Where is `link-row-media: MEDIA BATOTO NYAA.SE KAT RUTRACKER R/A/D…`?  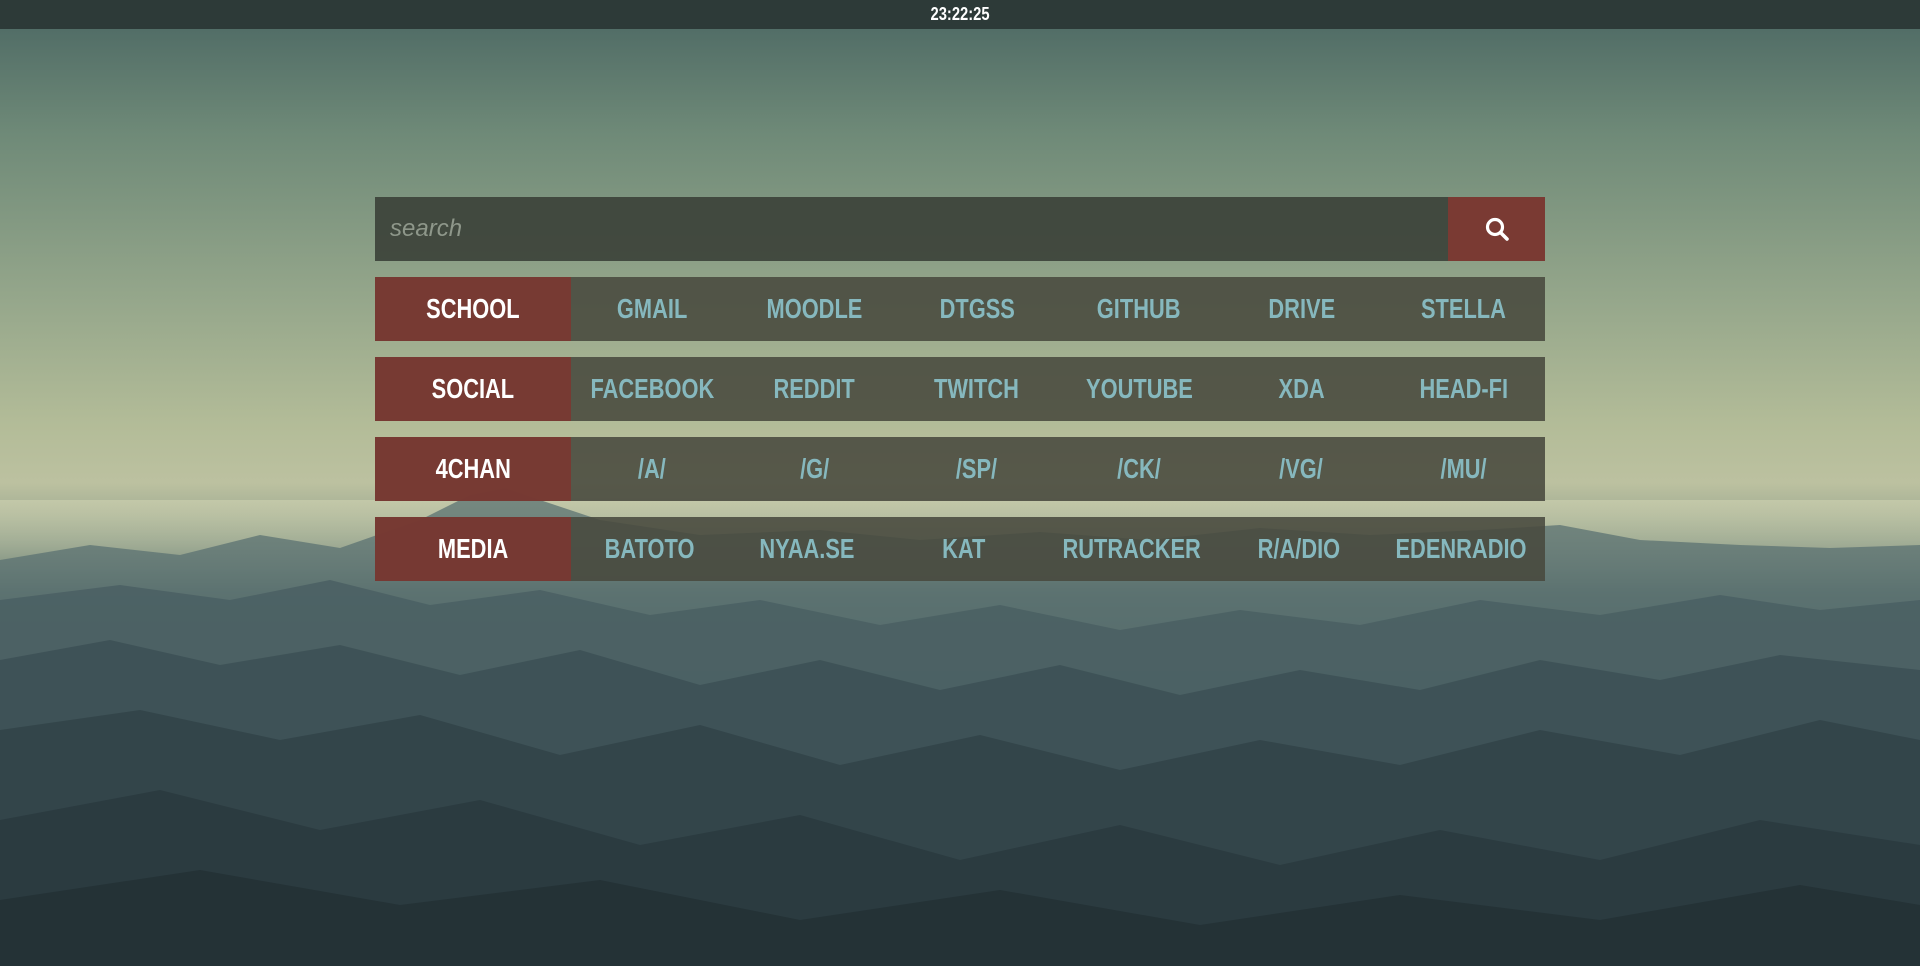 link-row-media: MEDIA BATOTO NYAA.SE KAT RUTRACKER R/A/D… is located at coordinates (960, 549).